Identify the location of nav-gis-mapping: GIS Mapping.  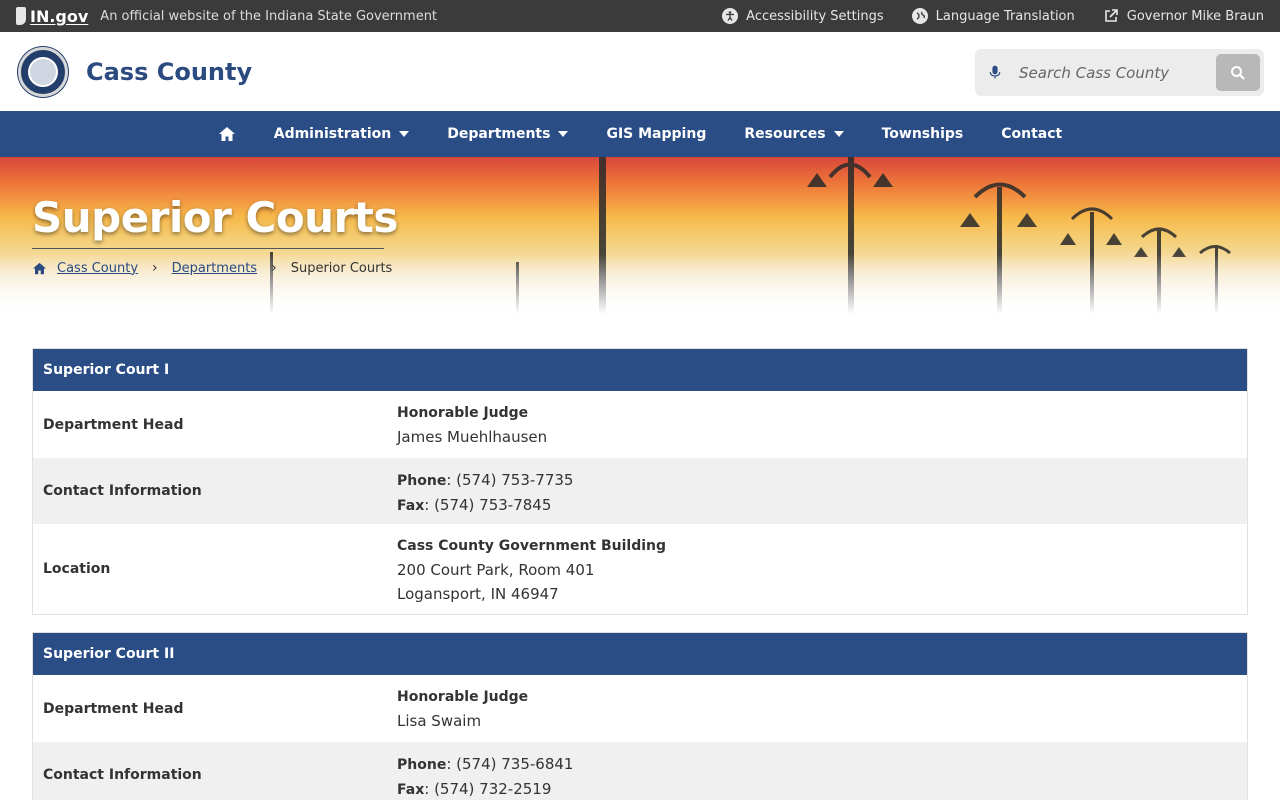
(656, 134).